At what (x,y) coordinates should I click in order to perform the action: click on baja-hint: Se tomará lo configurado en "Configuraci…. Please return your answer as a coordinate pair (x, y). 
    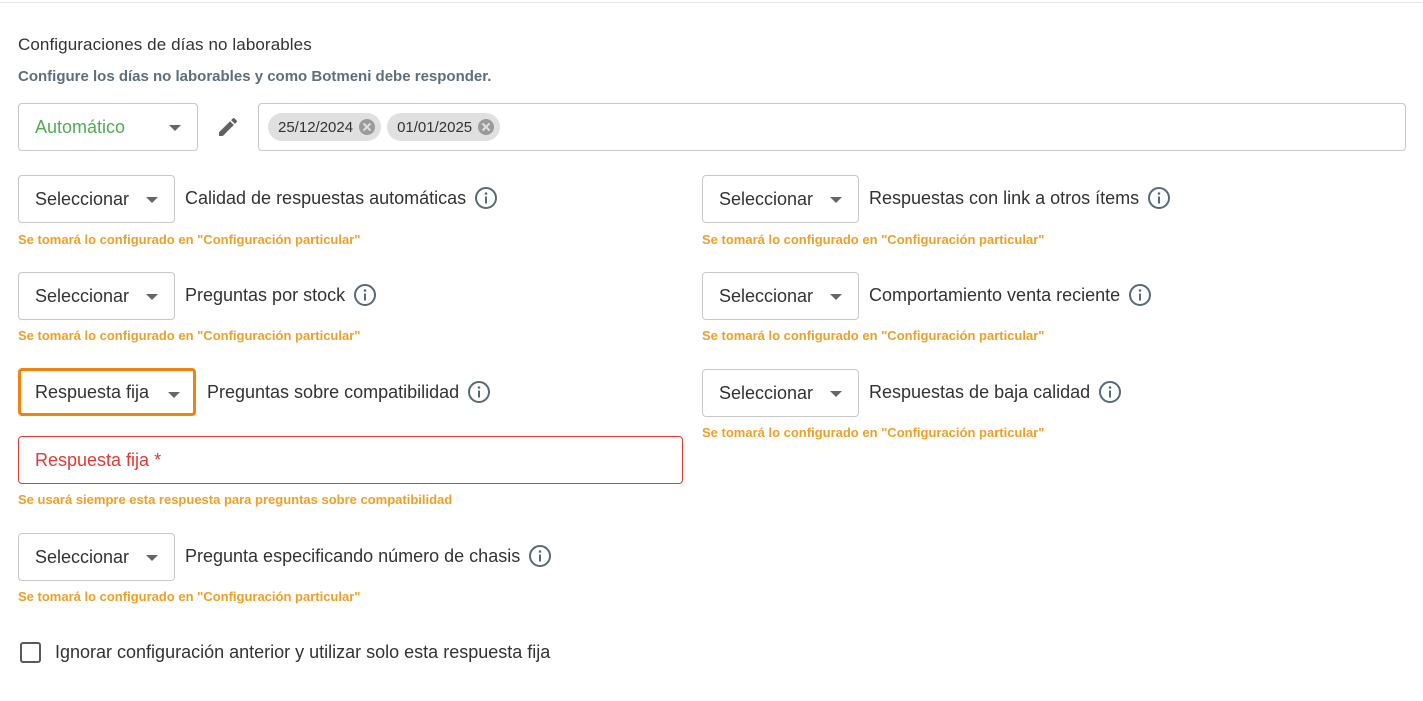
    Looking at the image, I should click on (873, 432).